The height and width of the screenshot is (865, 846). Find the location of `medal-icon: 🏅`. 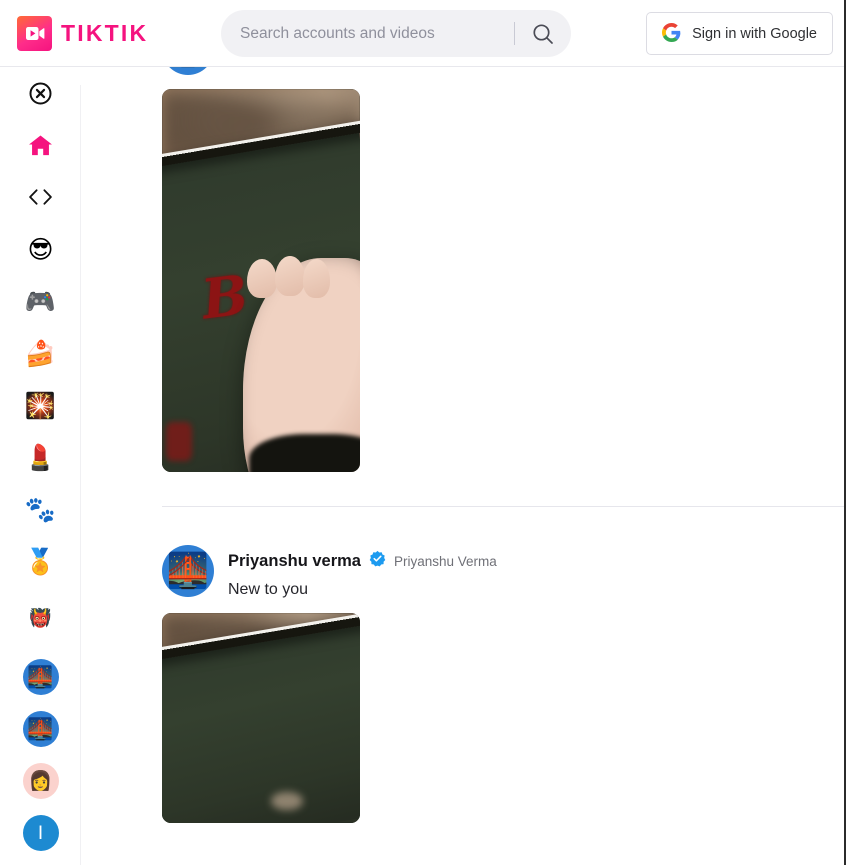

medal-icon: 🏅 is located at coordinates (40, 561).